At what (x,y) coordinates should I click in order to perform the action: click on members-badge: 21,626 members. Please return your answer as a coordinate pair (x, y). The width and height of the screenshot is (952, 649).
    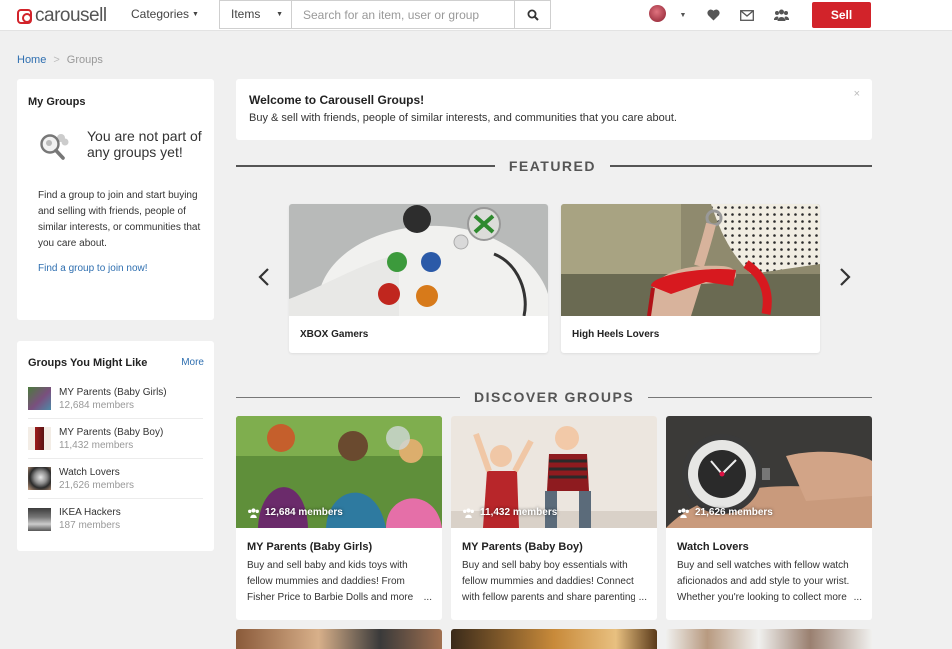
    Looking at the image, I should click on (725, 512).